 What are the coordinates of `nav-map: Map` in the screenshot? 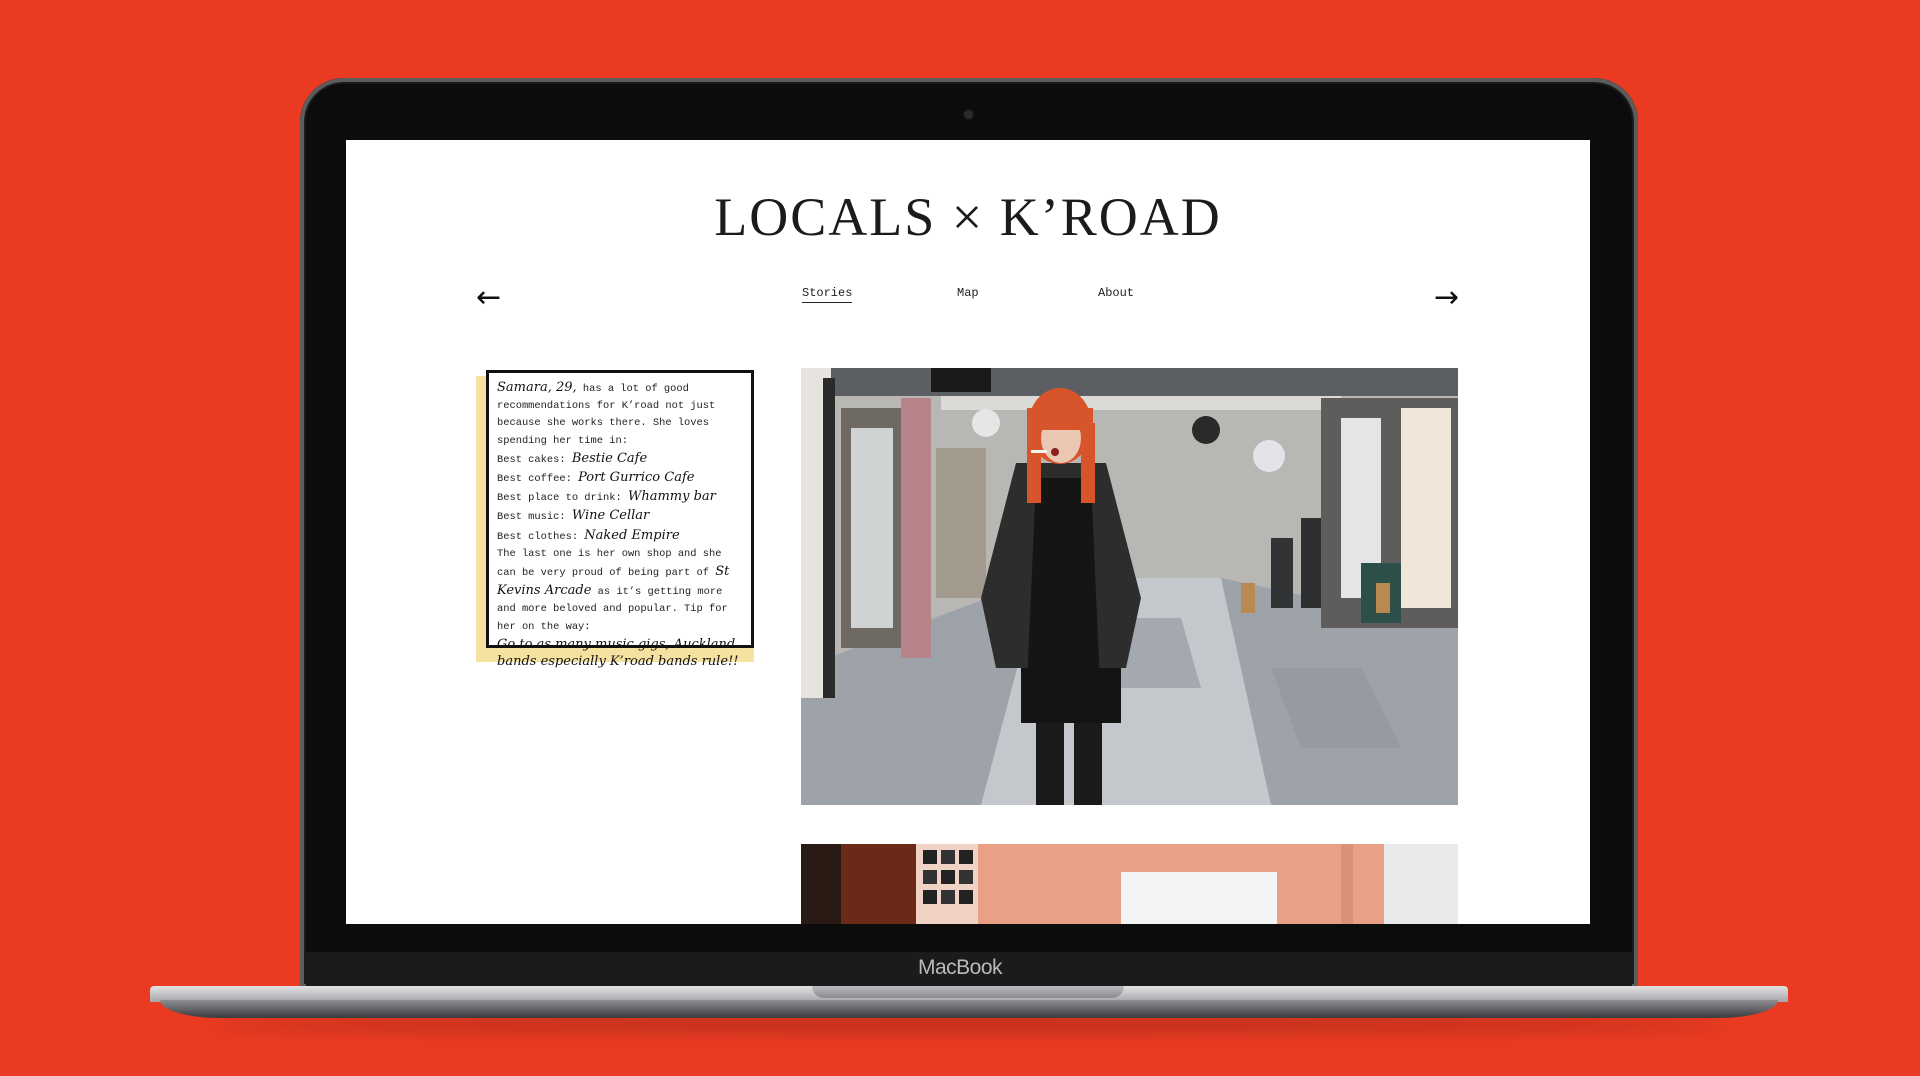 It's located at (968, 293).